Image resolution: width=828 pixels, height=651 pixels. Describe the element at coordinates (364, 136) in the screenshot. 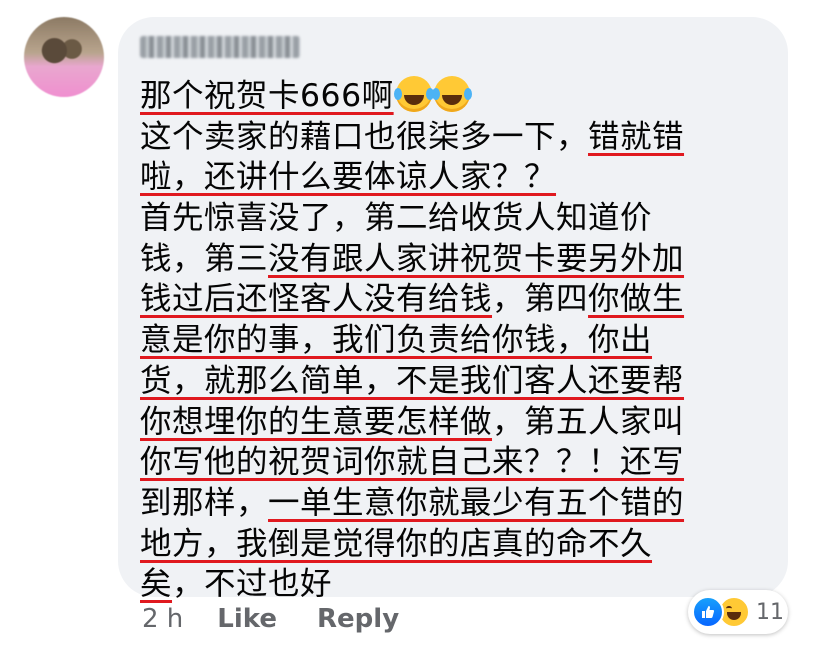

I see `text-segment: 这个卖家的藉口也很柒多一下，` at that location.